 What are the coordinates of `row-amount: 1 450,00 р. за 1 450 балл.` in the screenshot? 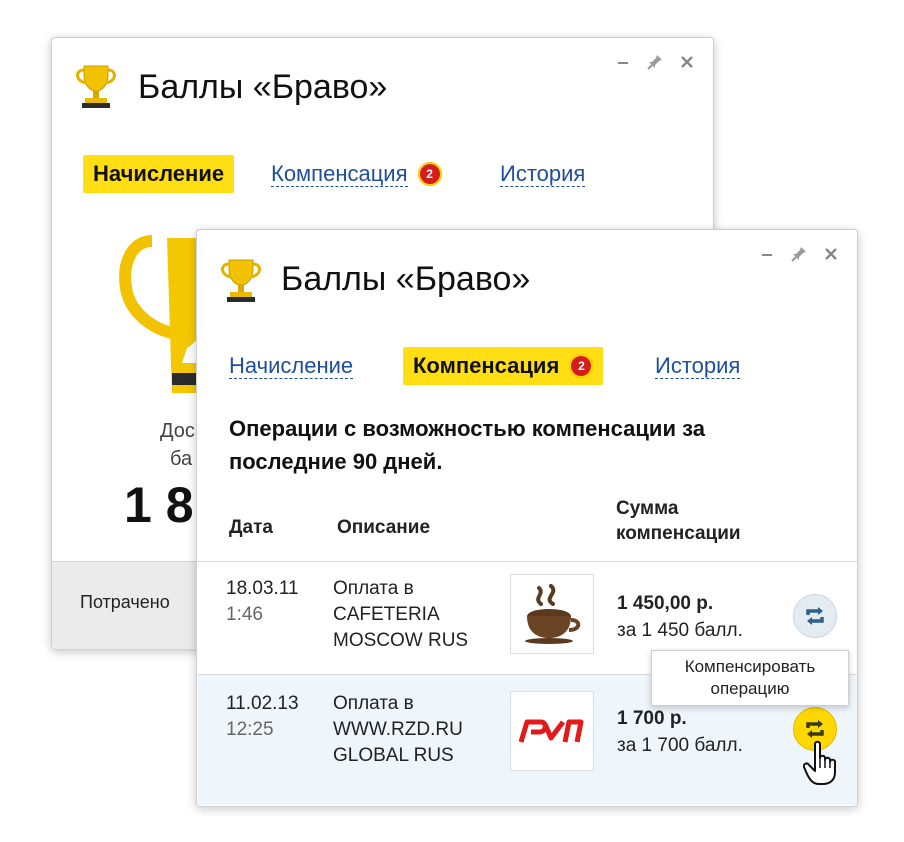 It's located at (680, 617).